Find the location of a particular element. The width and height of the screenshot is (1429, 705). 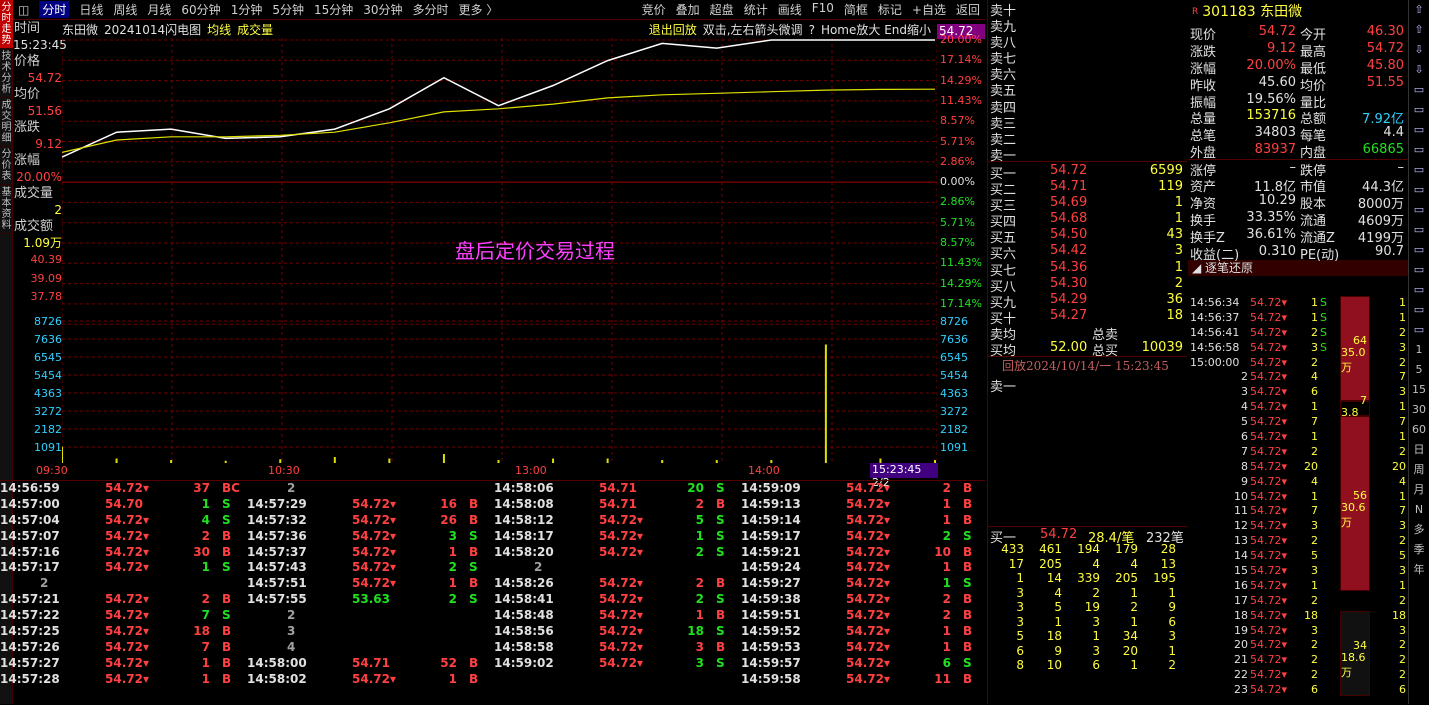

right-tool-10: ▭ is located at coordinates (1419, 210).